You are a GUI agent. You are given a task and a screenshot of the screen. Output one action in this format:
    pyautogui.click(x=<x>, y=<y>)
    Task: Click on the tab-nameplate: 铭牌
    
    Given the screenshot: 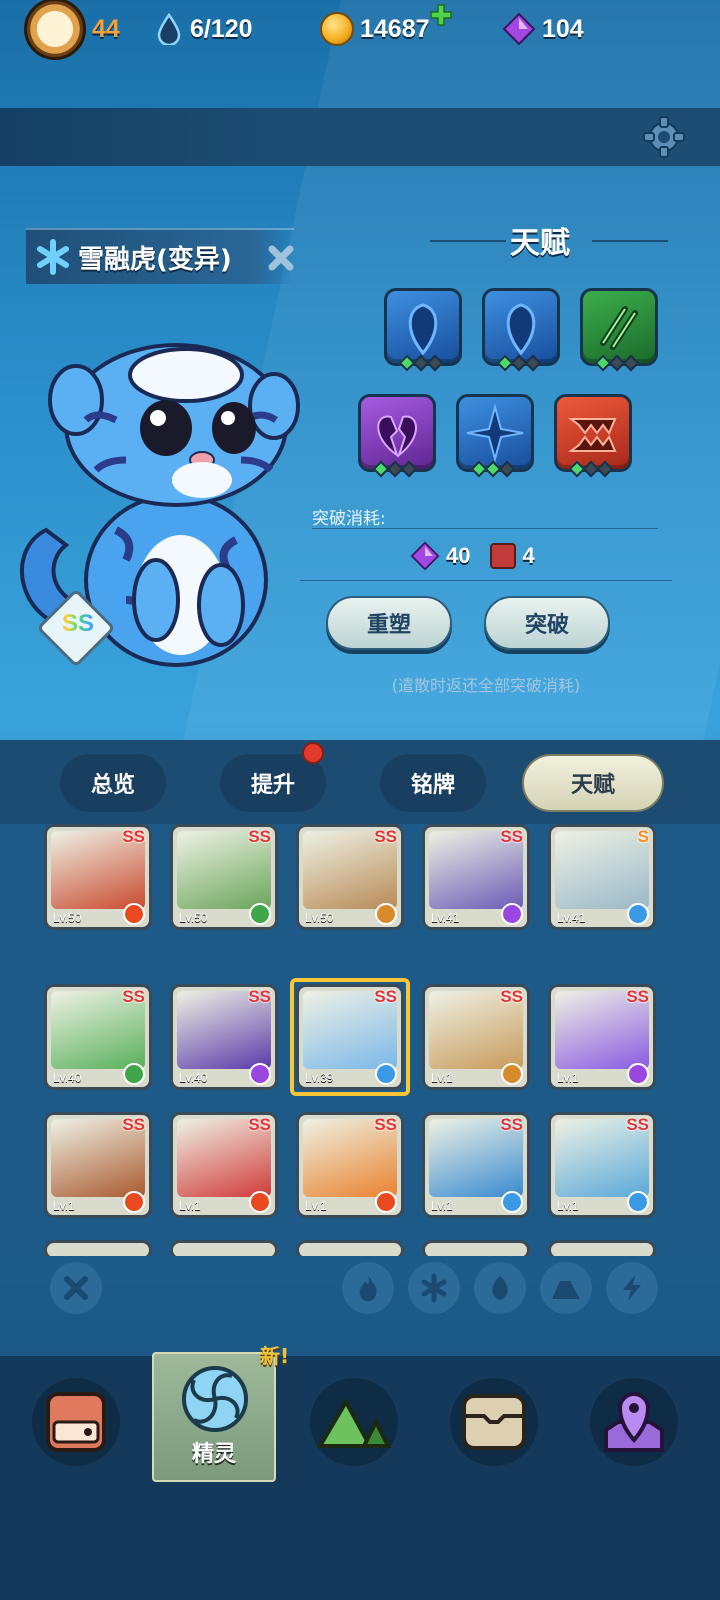 What is the action you would take?
    pyautogui.click(x=433, y=783)
    